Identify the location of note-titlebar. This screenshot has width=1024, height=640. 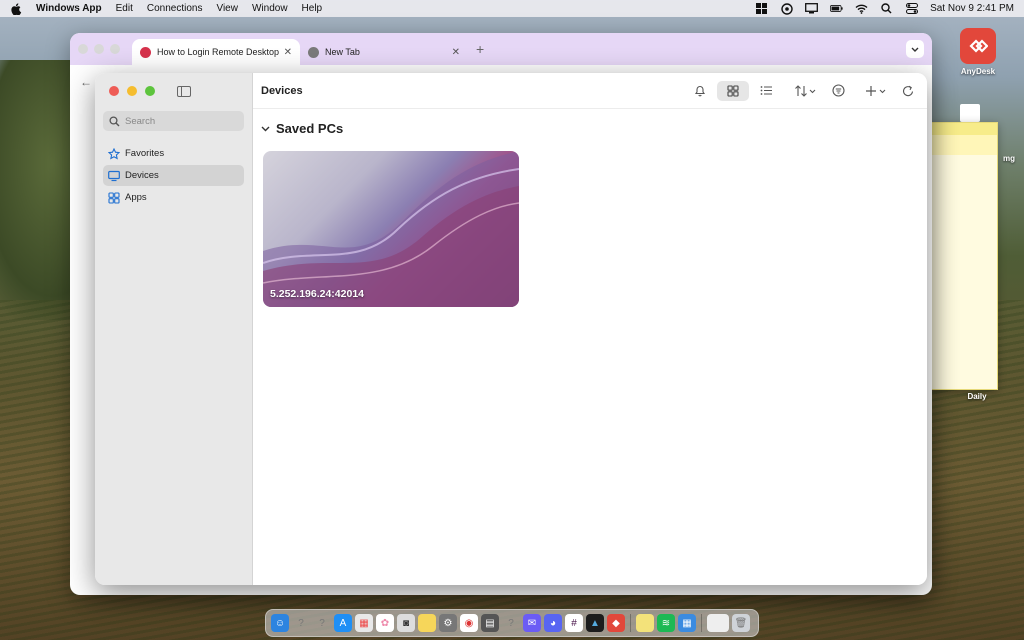
(963, 129).